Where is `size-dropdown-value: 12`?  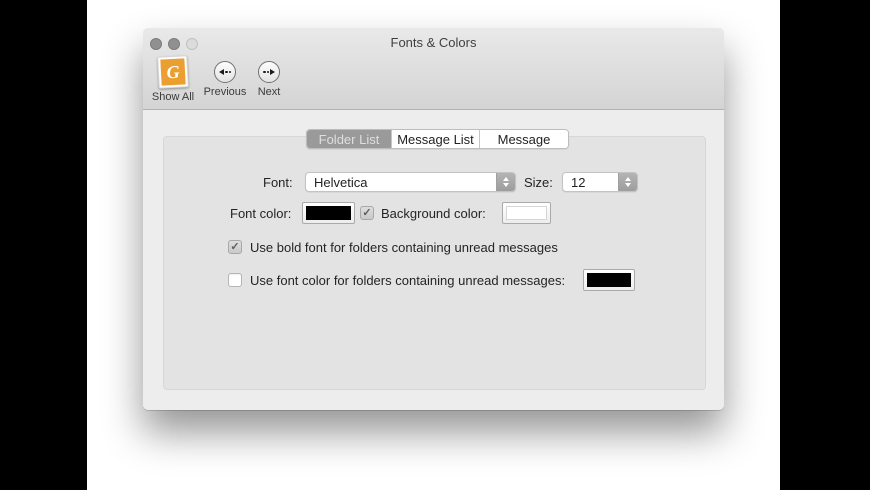
size-dropdown-value: 12 is located at coordinates (578, 182).